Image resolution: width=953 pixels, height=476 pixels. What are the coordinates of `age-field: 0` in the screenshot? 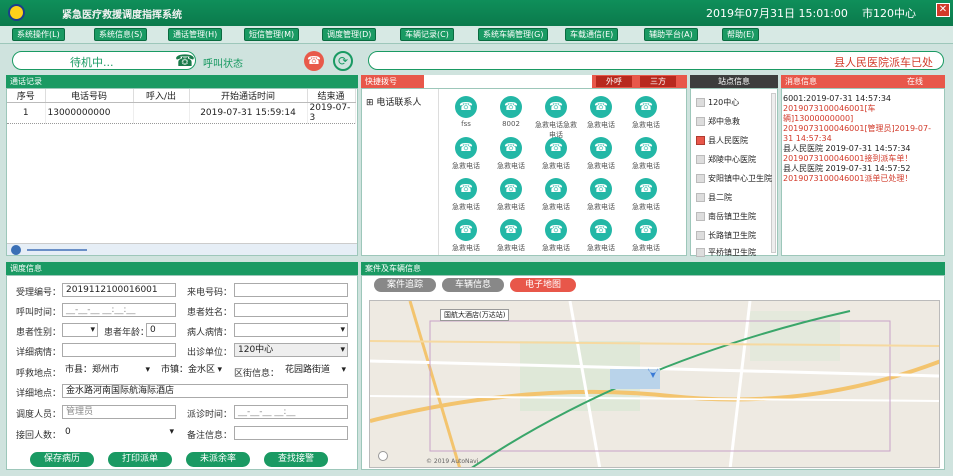 It's located at (161, 330).